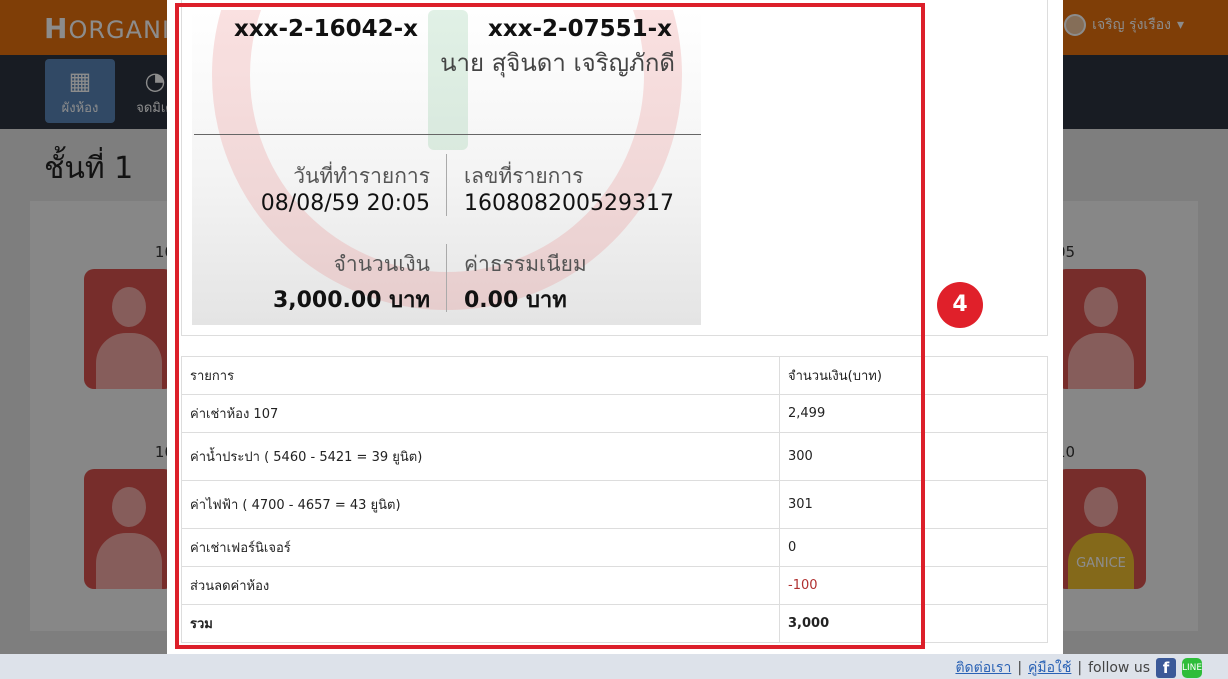 Image resolution: width=1228 pixels, height=679 pixels. Describe the element at coordinates (983, 668) in the screenshot. I see `contact-link: ติดต่อเรา` at that location.